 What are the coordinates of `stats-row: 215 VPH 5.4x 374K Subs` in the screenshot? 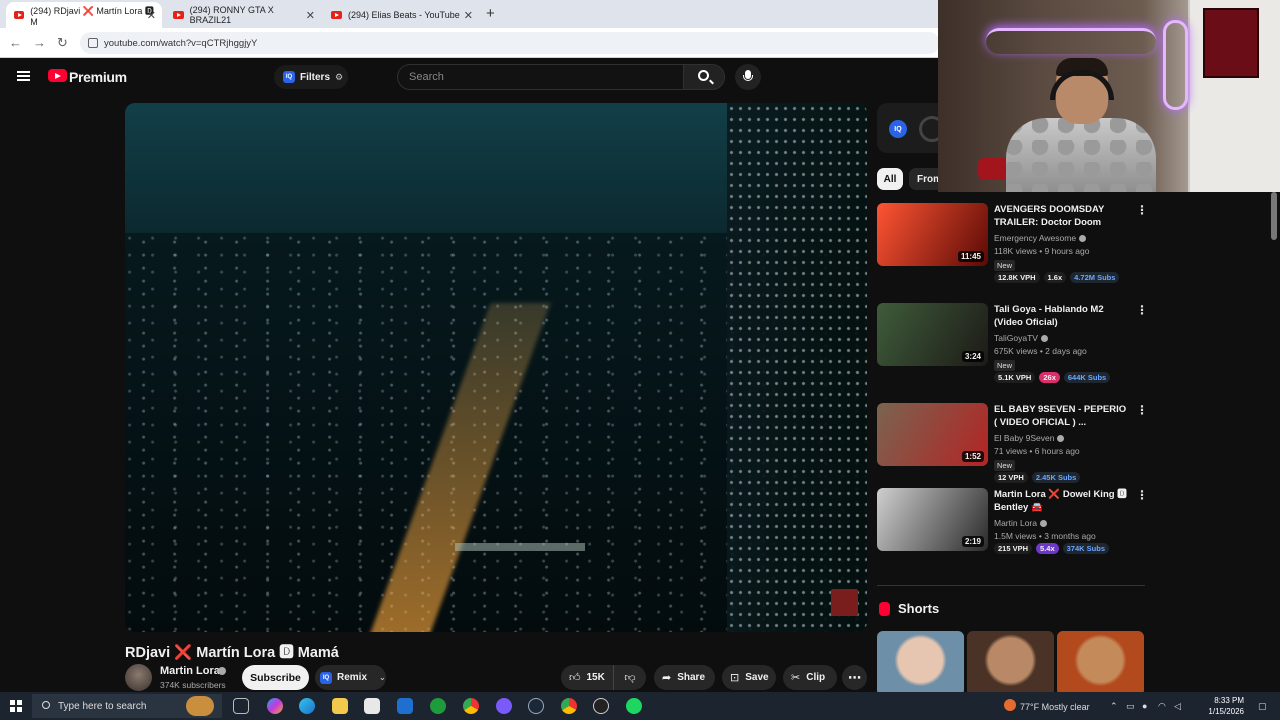 It's located at (1051, 548).